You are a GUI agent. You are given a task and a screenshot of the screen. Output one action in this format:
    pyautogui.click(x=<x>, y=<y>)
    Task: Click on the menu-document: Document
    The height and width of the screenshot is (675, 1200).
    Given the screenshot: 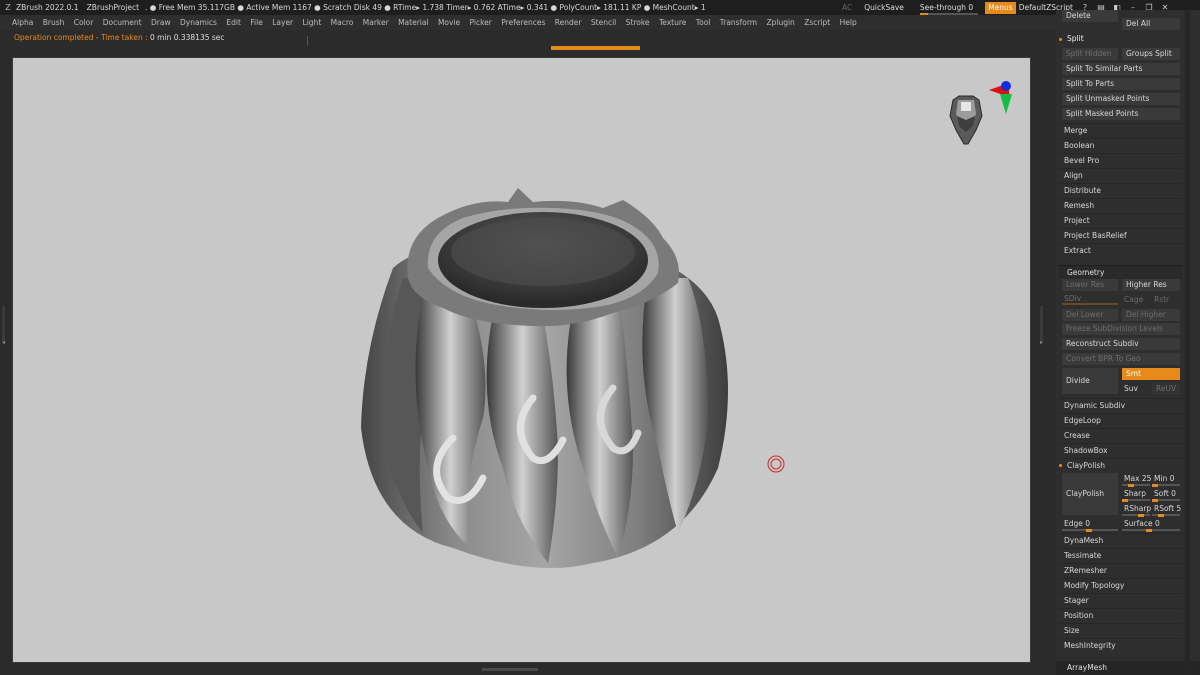 What is the action you would take?
    pyautogui.click(x=122, y=22)
    